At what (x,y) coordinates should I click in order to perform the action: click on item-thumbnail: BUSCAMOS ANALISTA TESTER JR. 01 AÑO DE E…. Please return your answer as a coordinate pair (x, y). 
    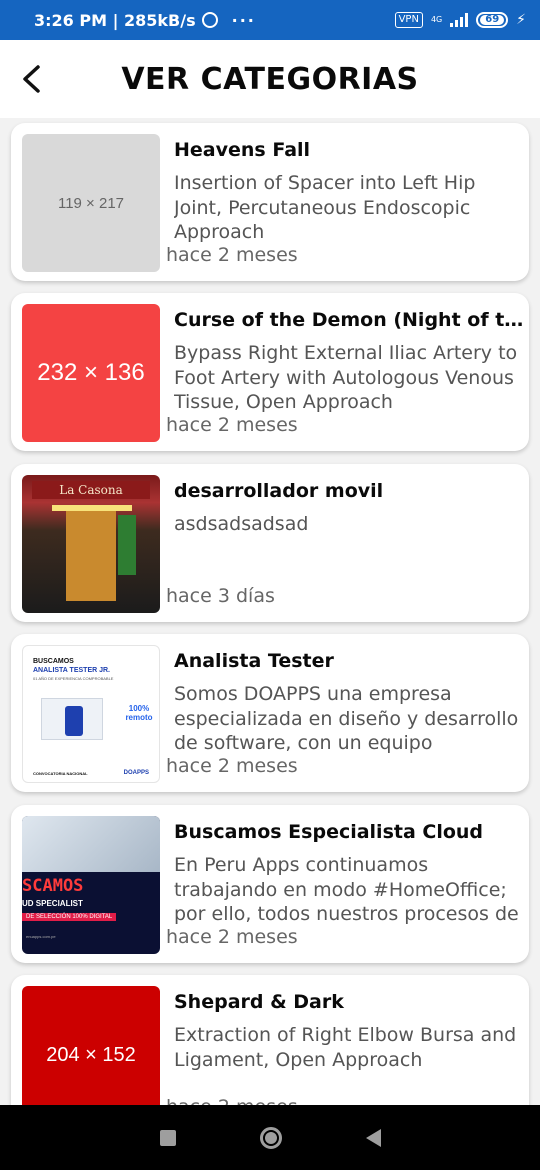
    Looking at the image, I should click on (91, 714).